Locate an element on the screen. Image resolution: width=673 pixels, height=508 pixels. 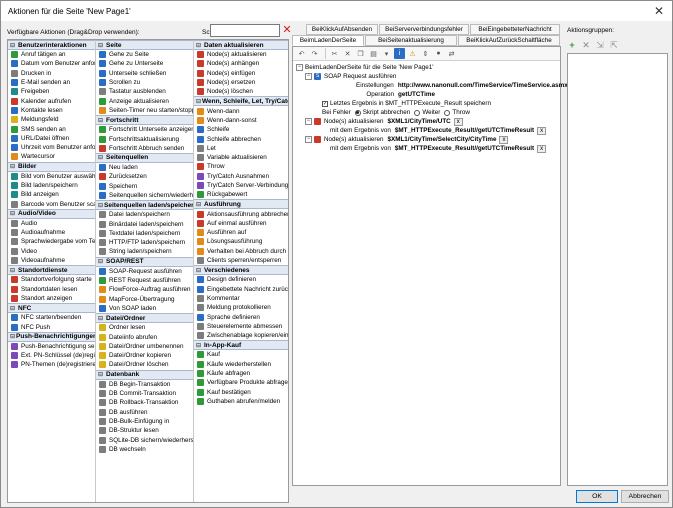
redo-icon: ↷ is located at coordinates (314, 53).